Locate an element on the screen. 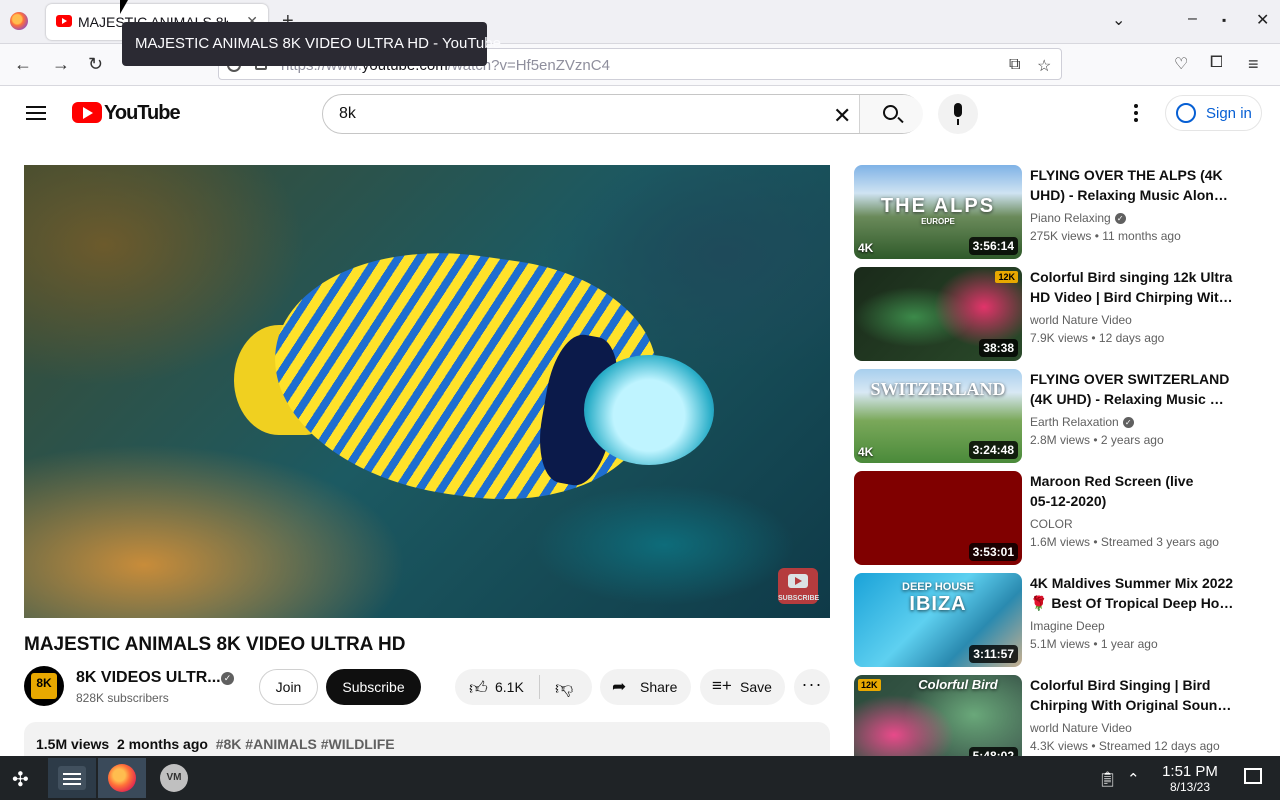  video-duration: 3:56:14 is located at coordinates (993, 246).